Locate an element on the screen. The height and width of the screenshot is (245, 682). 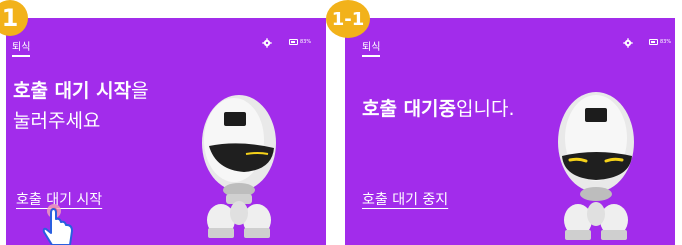
step-badge-1-1: 1-1 is located at coordinates (348, 19).